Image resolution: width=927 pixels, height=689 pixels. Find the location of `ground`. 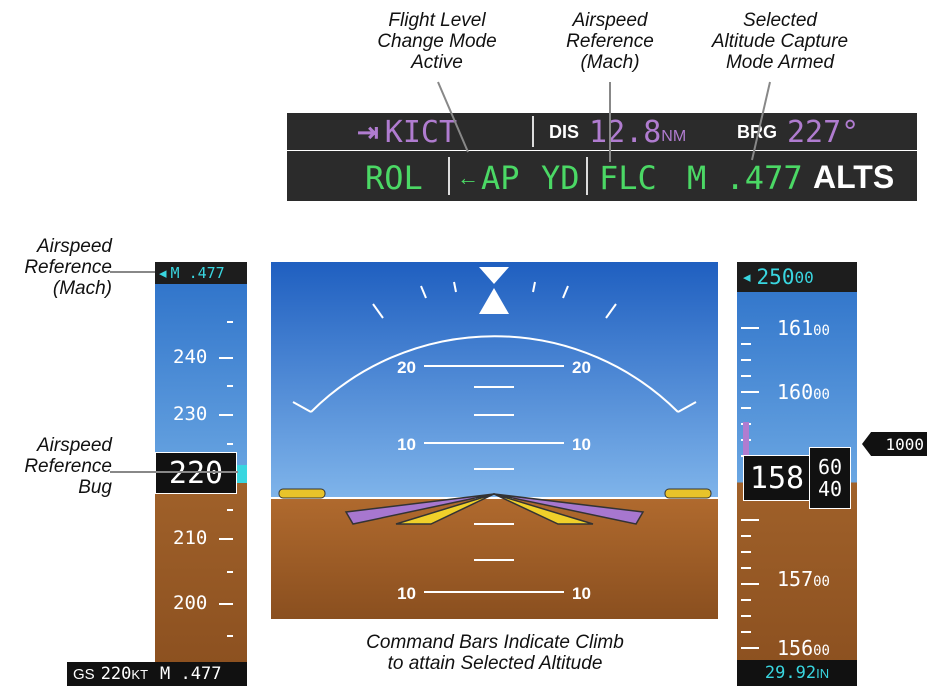

ground is located at coordinates (494, 558).